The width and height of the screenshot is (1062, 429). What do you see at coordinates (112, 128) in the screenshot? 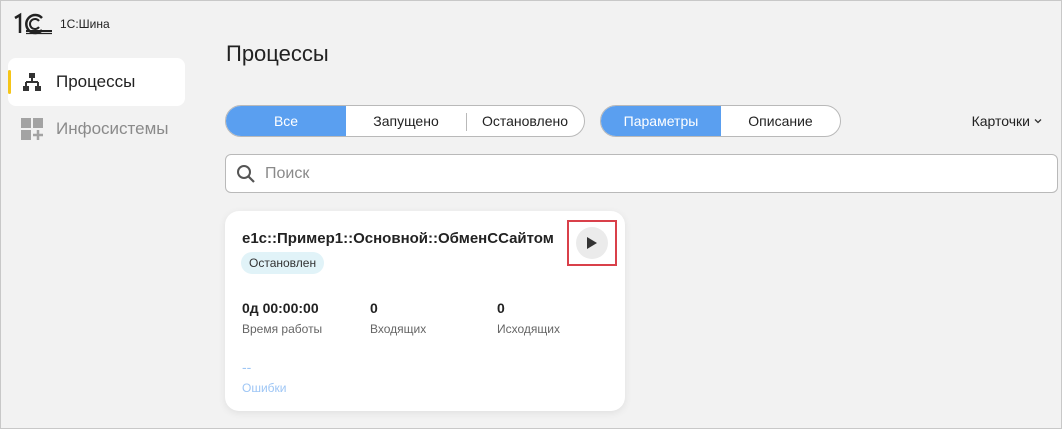
I see `sidebar-item-label: Инфосистемы` at bounding box center [112, 128].